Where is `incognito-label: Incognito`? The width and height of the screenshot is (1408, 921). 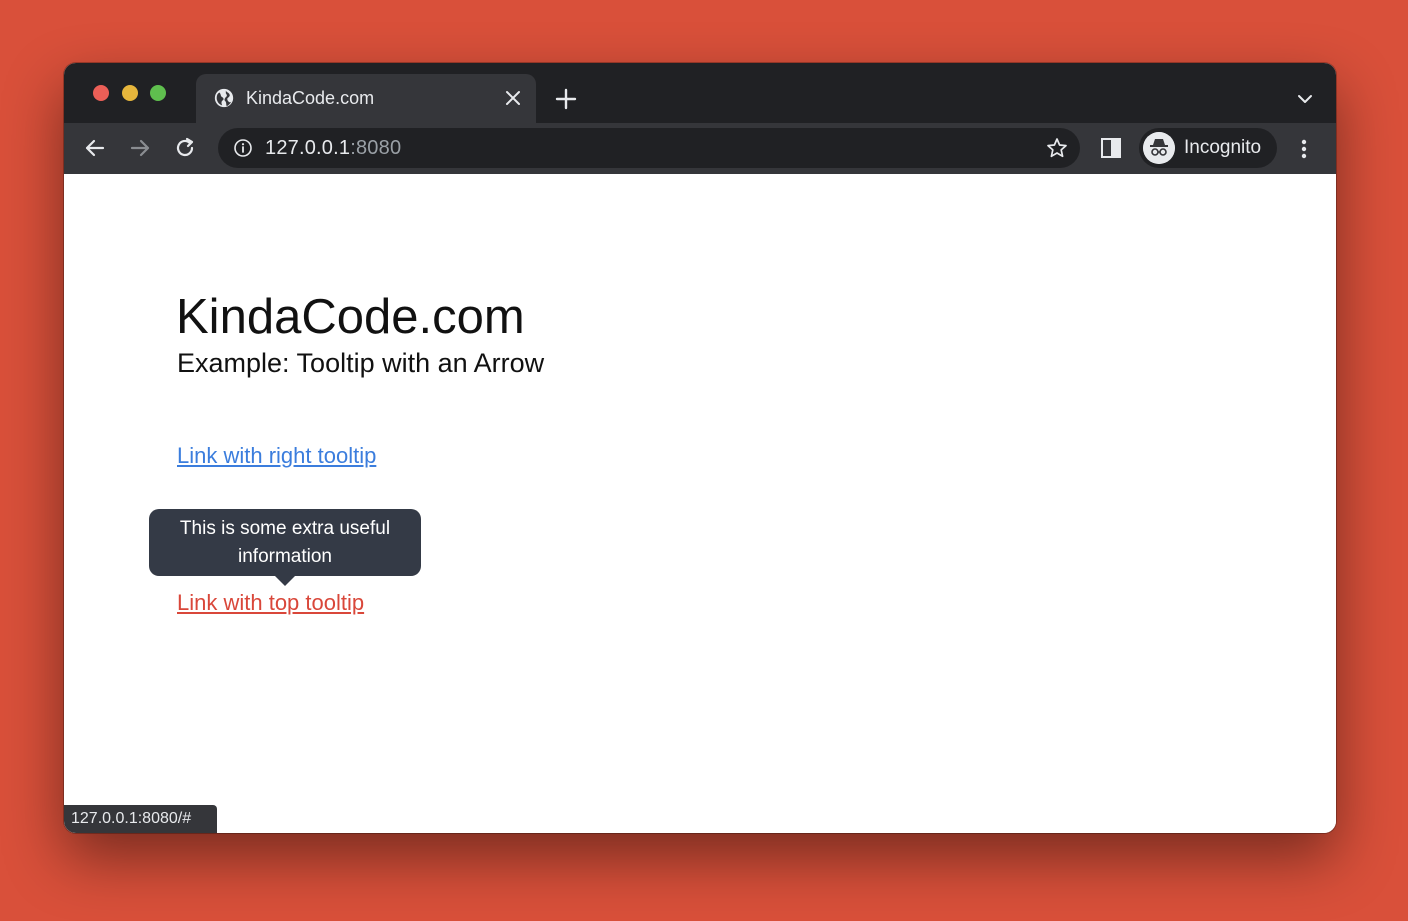
incognito-label: Incognito is located at coordinates (1223, 147).